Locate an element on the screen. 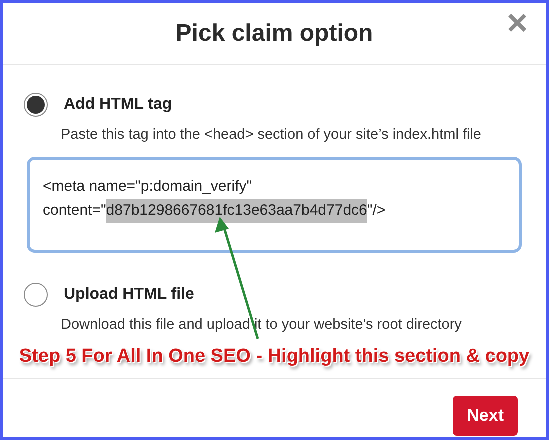 This screenshot has width=549, height=440. option-description: Download this file and upload it to your website's root directory is located at coordinates (261, 325).